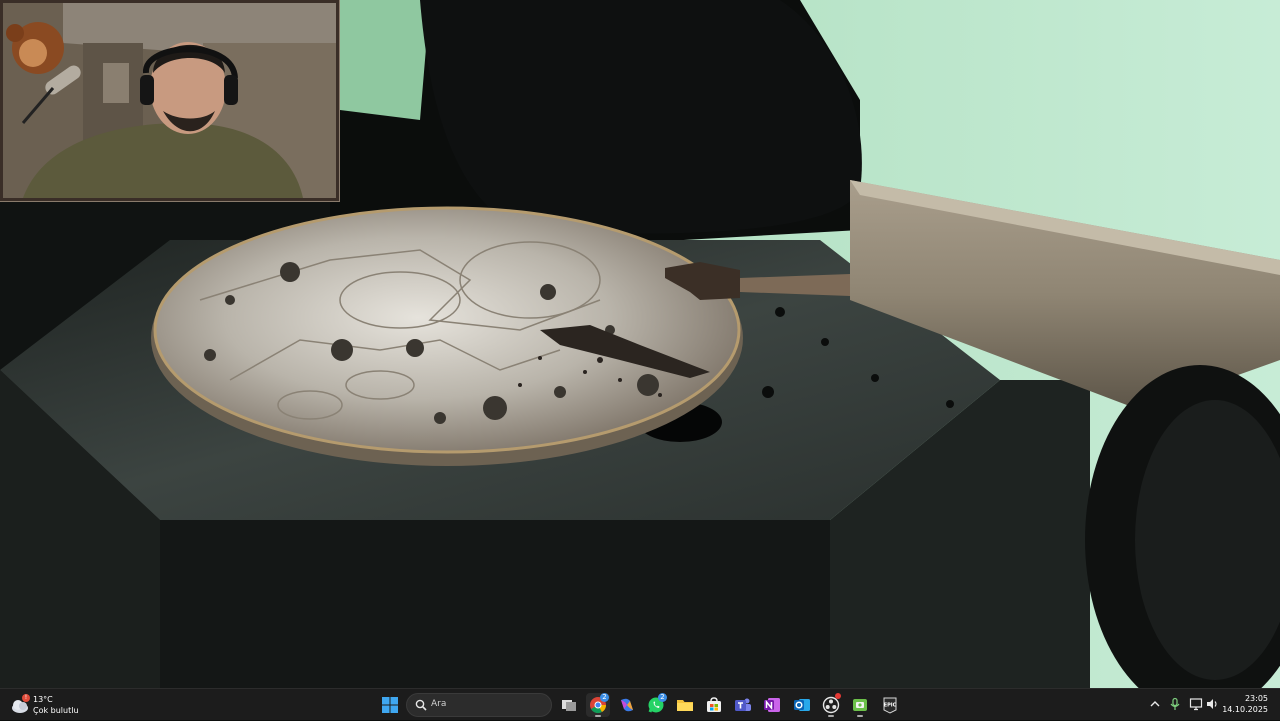  Describe the element at coordinates (439, 704) in the screenshot. I see `search-placeholder: Ara` at that location.